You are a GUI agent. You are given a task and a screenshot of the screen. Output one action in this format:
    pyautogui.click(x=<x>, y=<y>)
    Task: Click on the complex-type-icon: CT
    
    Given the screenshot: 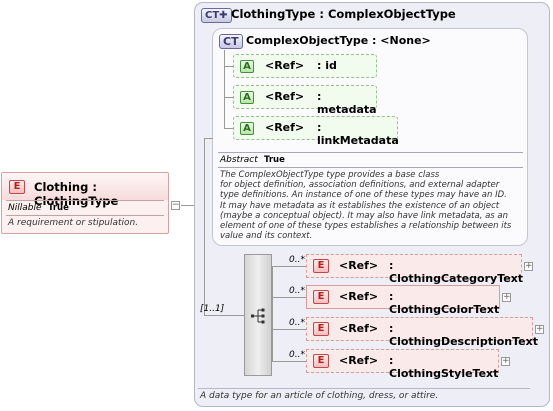 What is the action you would take?
    pyautogui.click(x=231, y=41)
    